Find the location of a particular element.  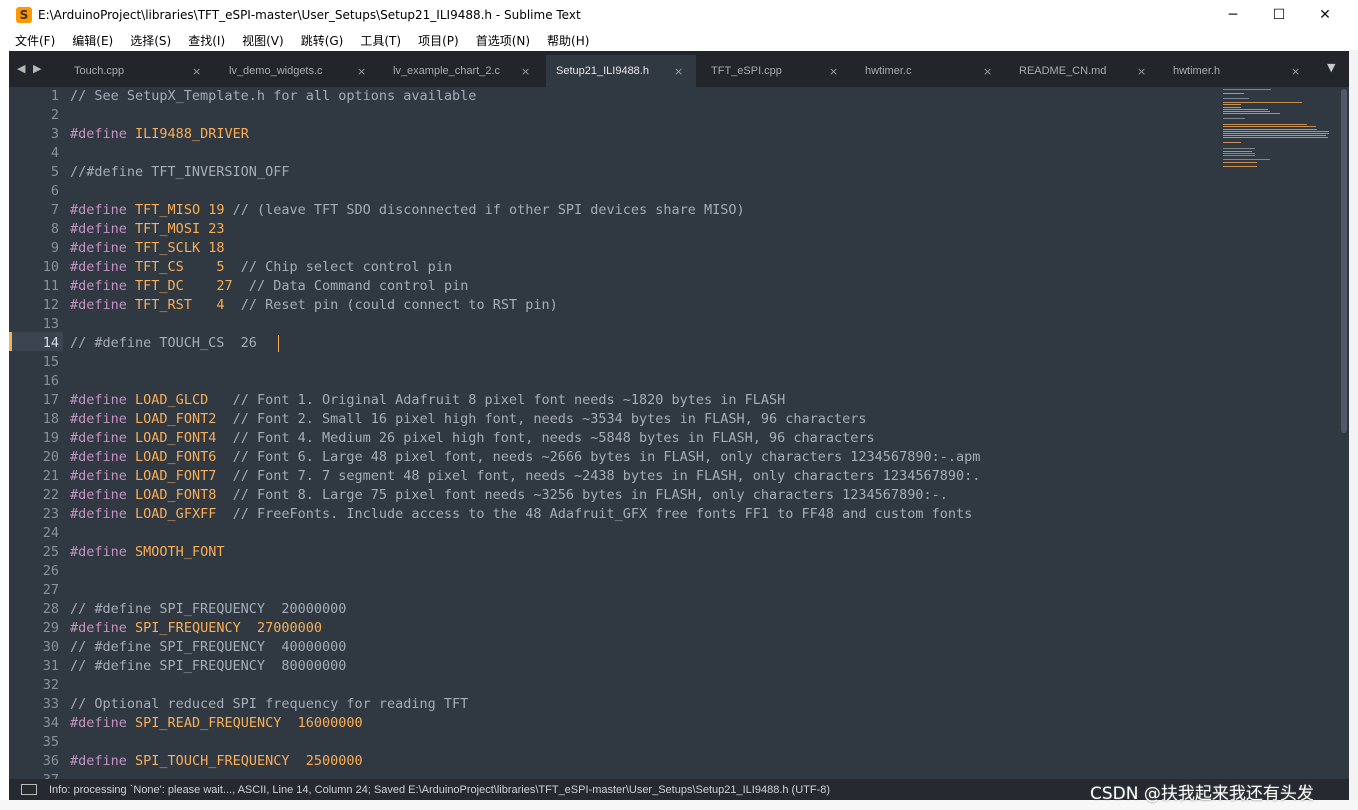

line-number: 19 is located at coordinates (50, 438).